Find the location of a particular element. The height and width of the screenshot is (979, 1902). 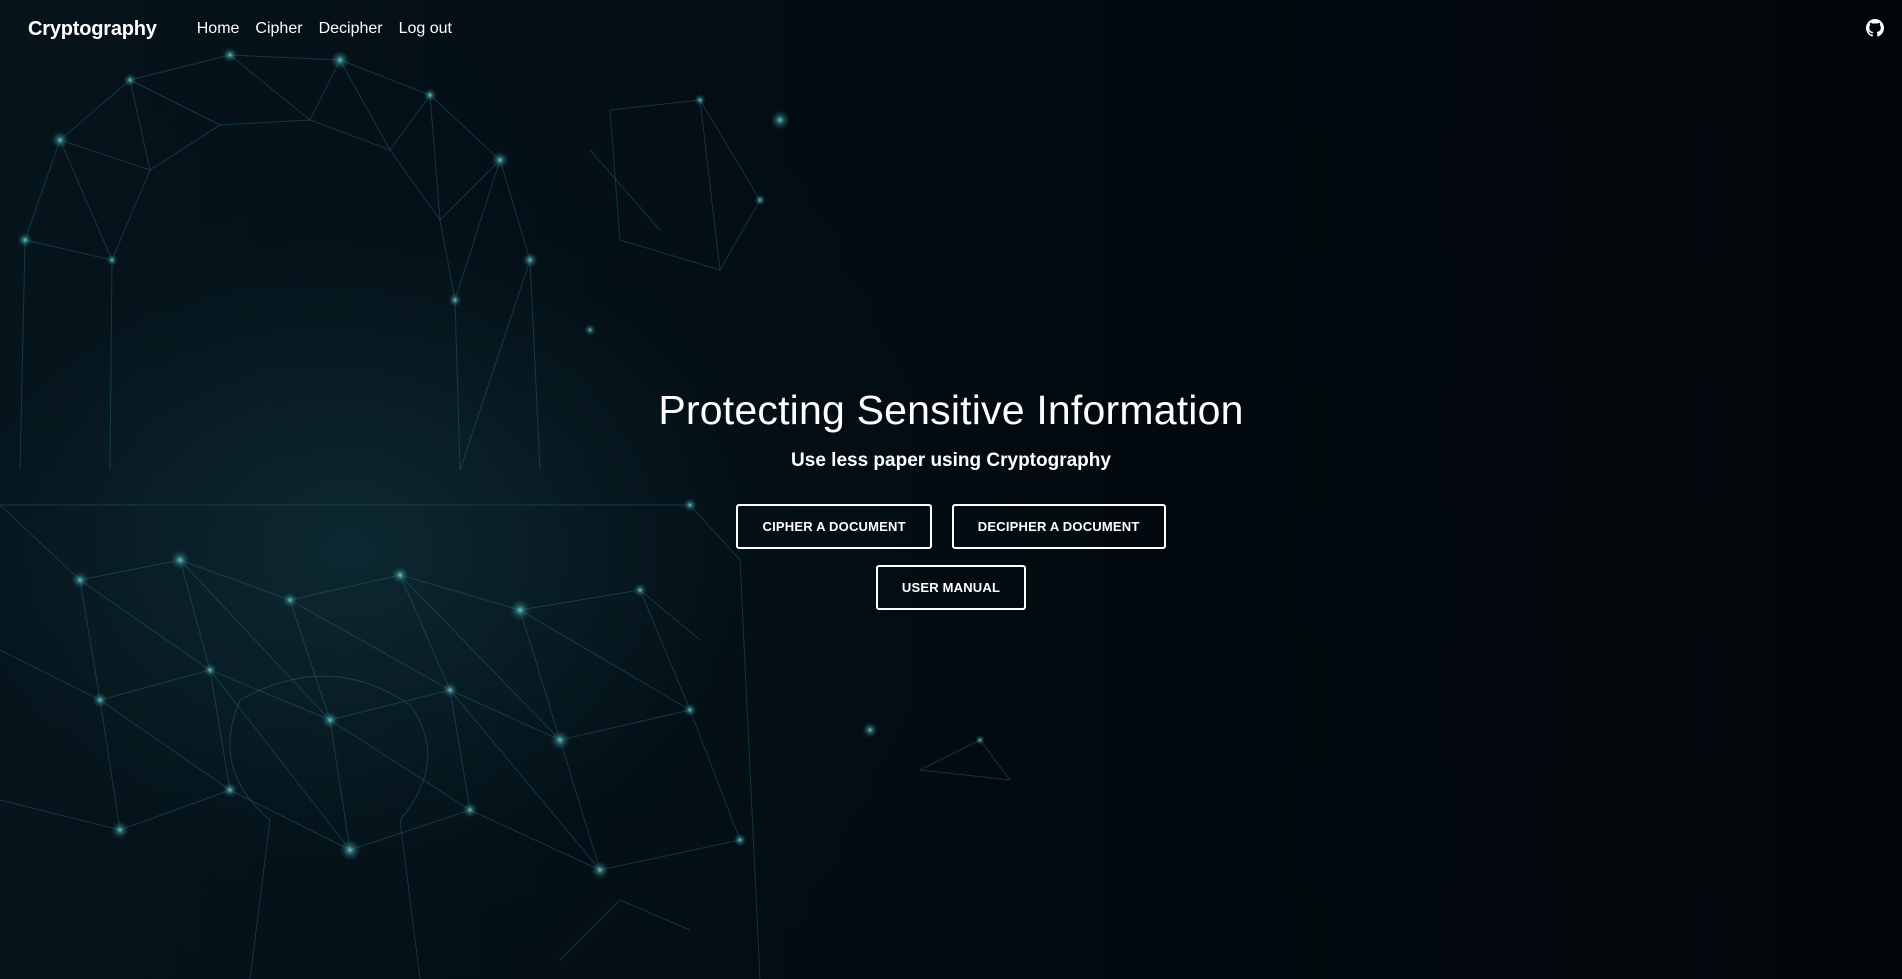

decipher-document-button: DECIPHER A DOCUMENT is located at coordinates (1058, 526).